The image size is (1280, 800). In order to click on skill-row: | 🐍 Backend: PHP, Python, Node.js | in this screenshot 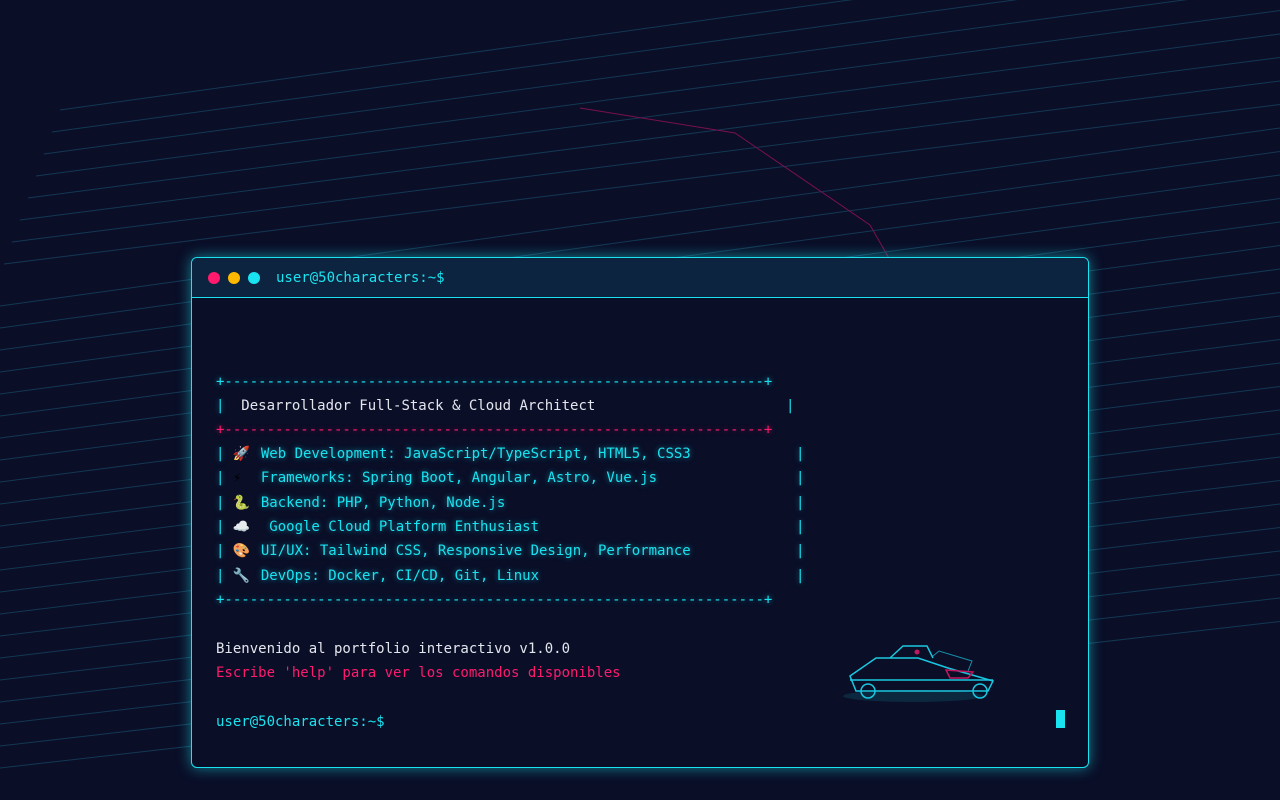, I will do `click(510, 502)`.